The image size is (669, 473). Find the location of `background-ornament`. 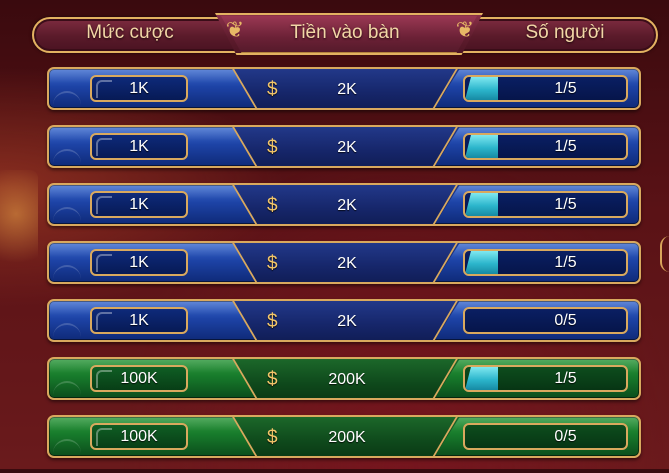

background-ornament is located at coordinates (19, 225).